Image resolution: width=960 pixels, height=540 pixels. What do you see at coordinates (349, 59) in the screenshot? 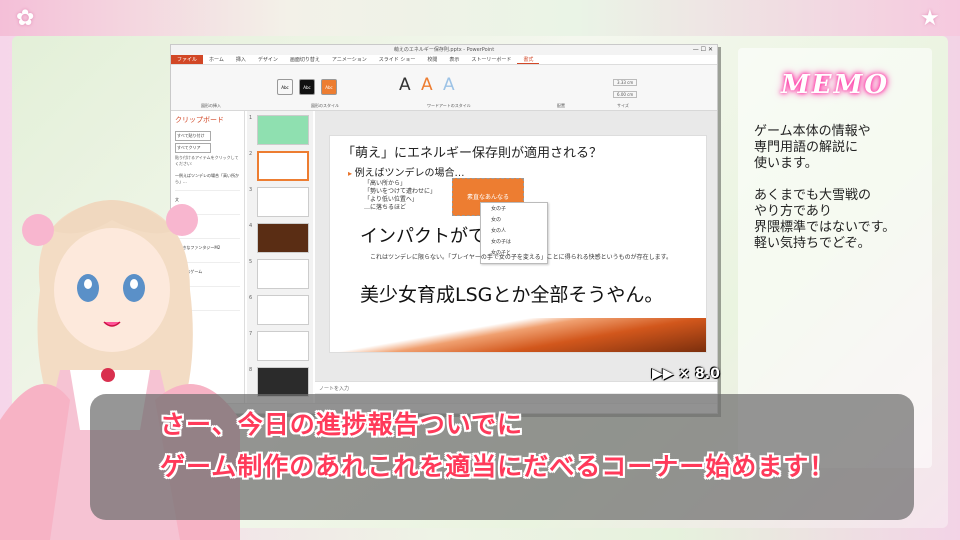
I see `tab-animations: アニメーション` at bounding box center [349, 59].